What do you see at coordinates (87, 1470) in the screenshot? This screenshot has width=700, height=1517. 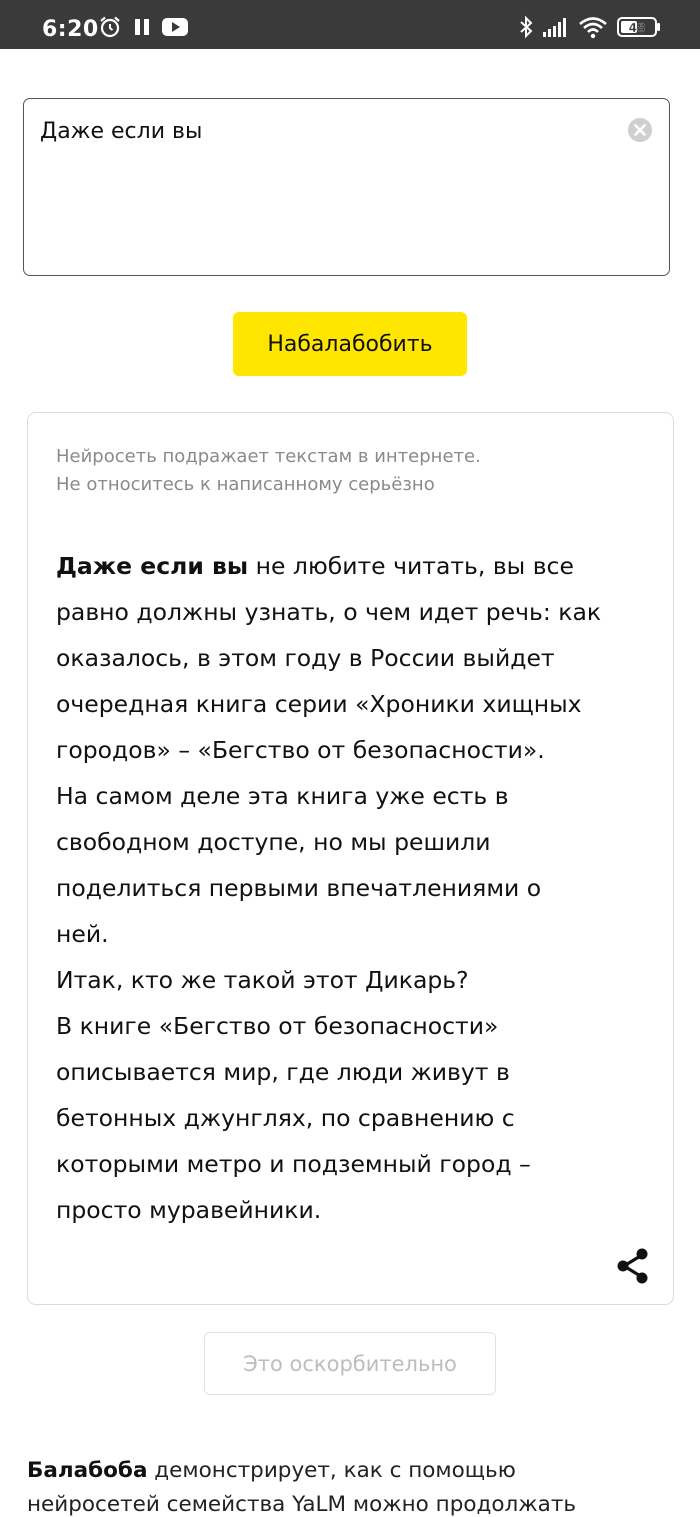 I see `brand-name: Балабоба` at bounding box center [87, 1470].